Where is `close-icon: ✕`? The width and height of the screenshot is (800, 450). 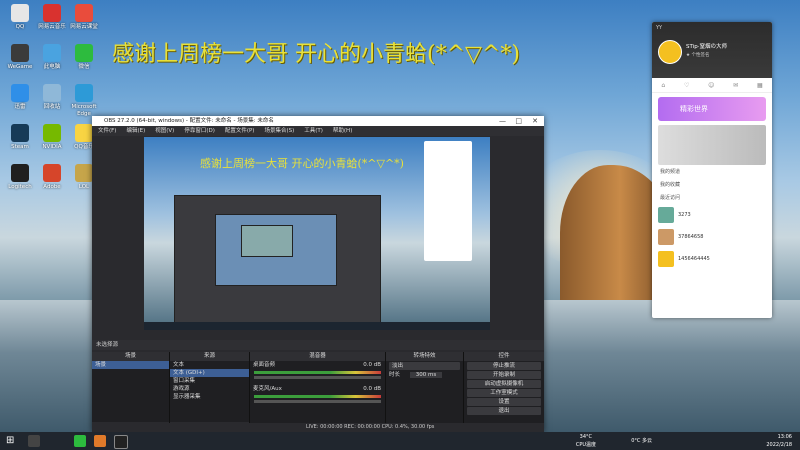 close-icon: ✕ is located at coordinates (535, 121).